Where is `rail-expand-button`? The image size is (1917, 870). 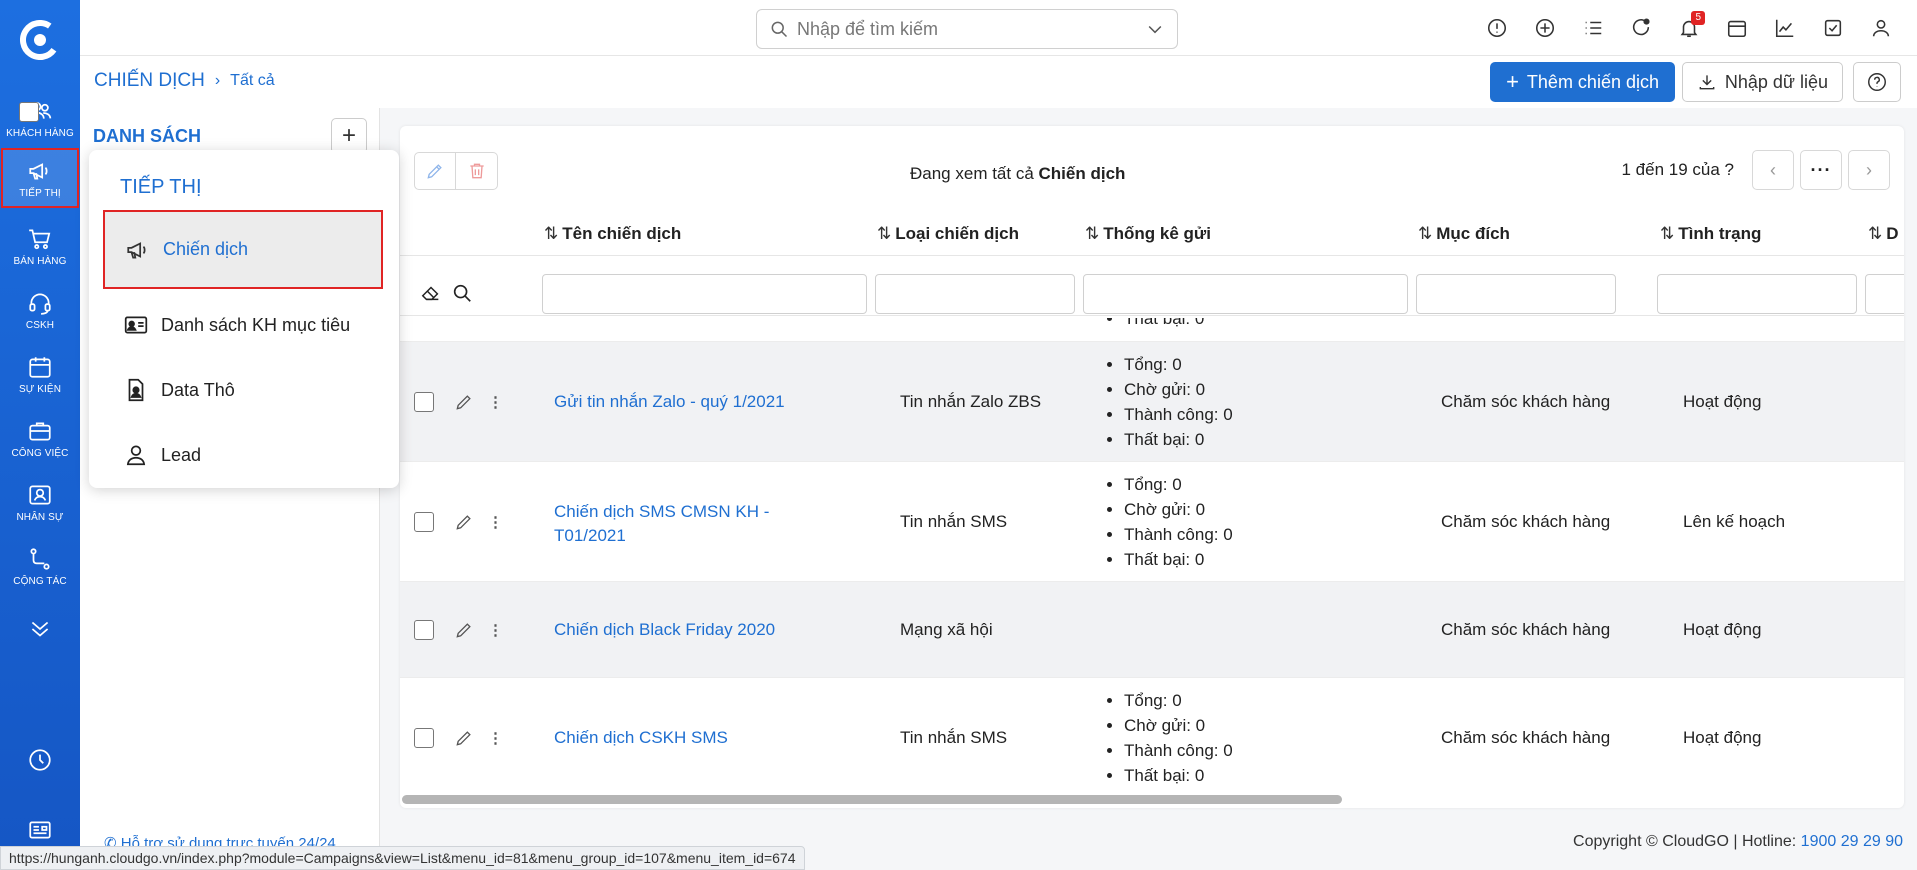
rail-expand-button is located at coordinates (40, 629).